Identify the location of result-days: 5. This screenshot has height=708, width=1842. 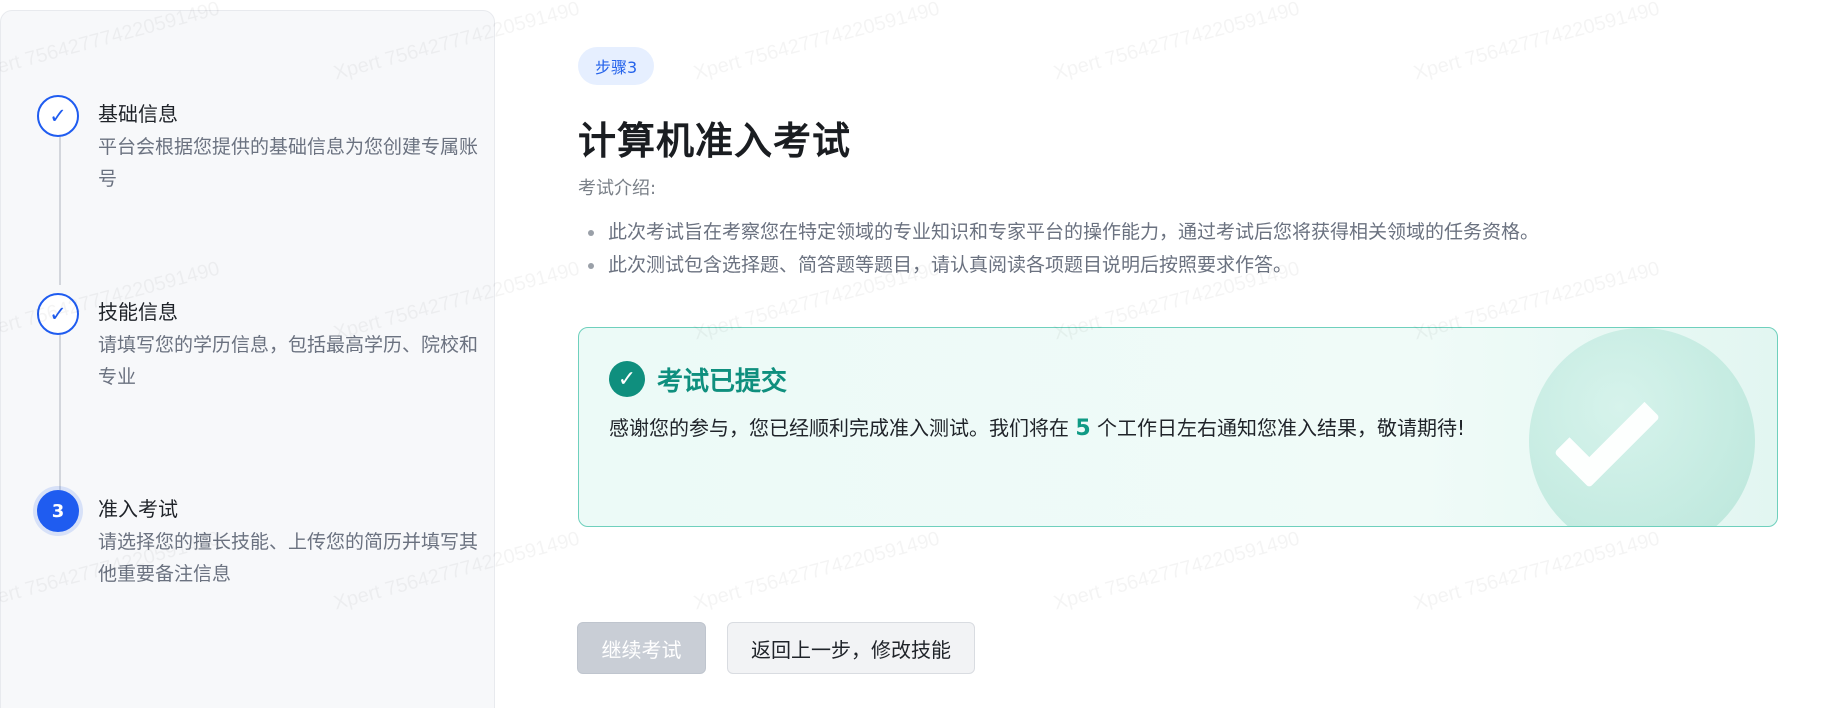
(1083, 428).